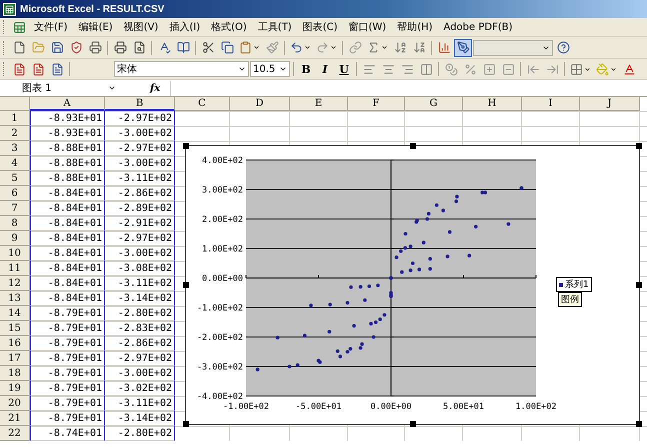 The height and width of the screenshot is (447, 647). I want to click on row-header: 18, so click(15, 373).